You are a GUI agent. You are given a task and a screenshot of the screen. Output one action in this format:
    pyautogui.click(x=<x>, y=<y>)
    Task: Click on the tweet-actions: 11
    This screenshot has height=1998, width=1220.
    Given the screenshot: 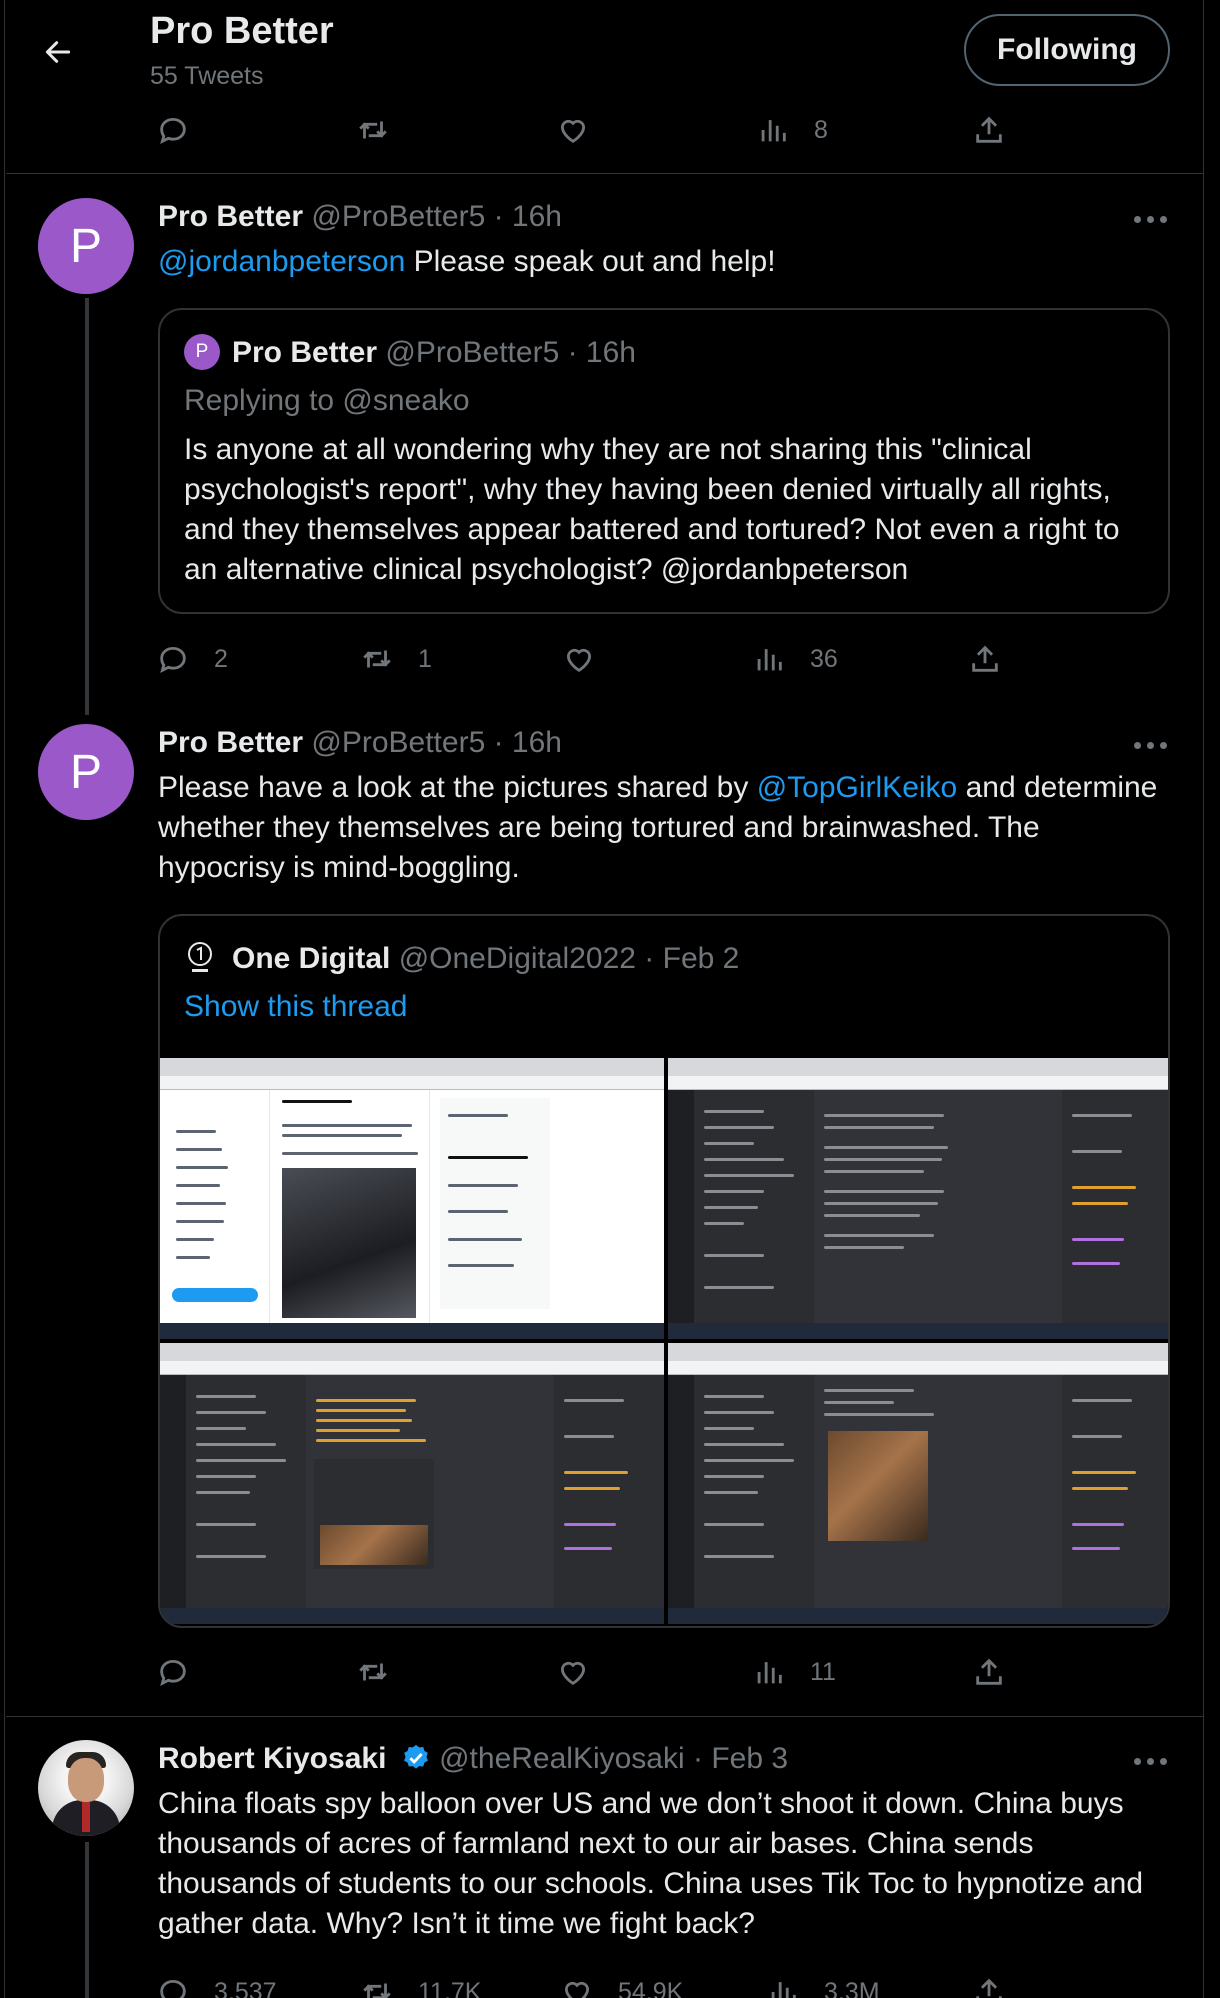 What is the action you would take?
    pyautogui.click(x=591, y=1672)
    